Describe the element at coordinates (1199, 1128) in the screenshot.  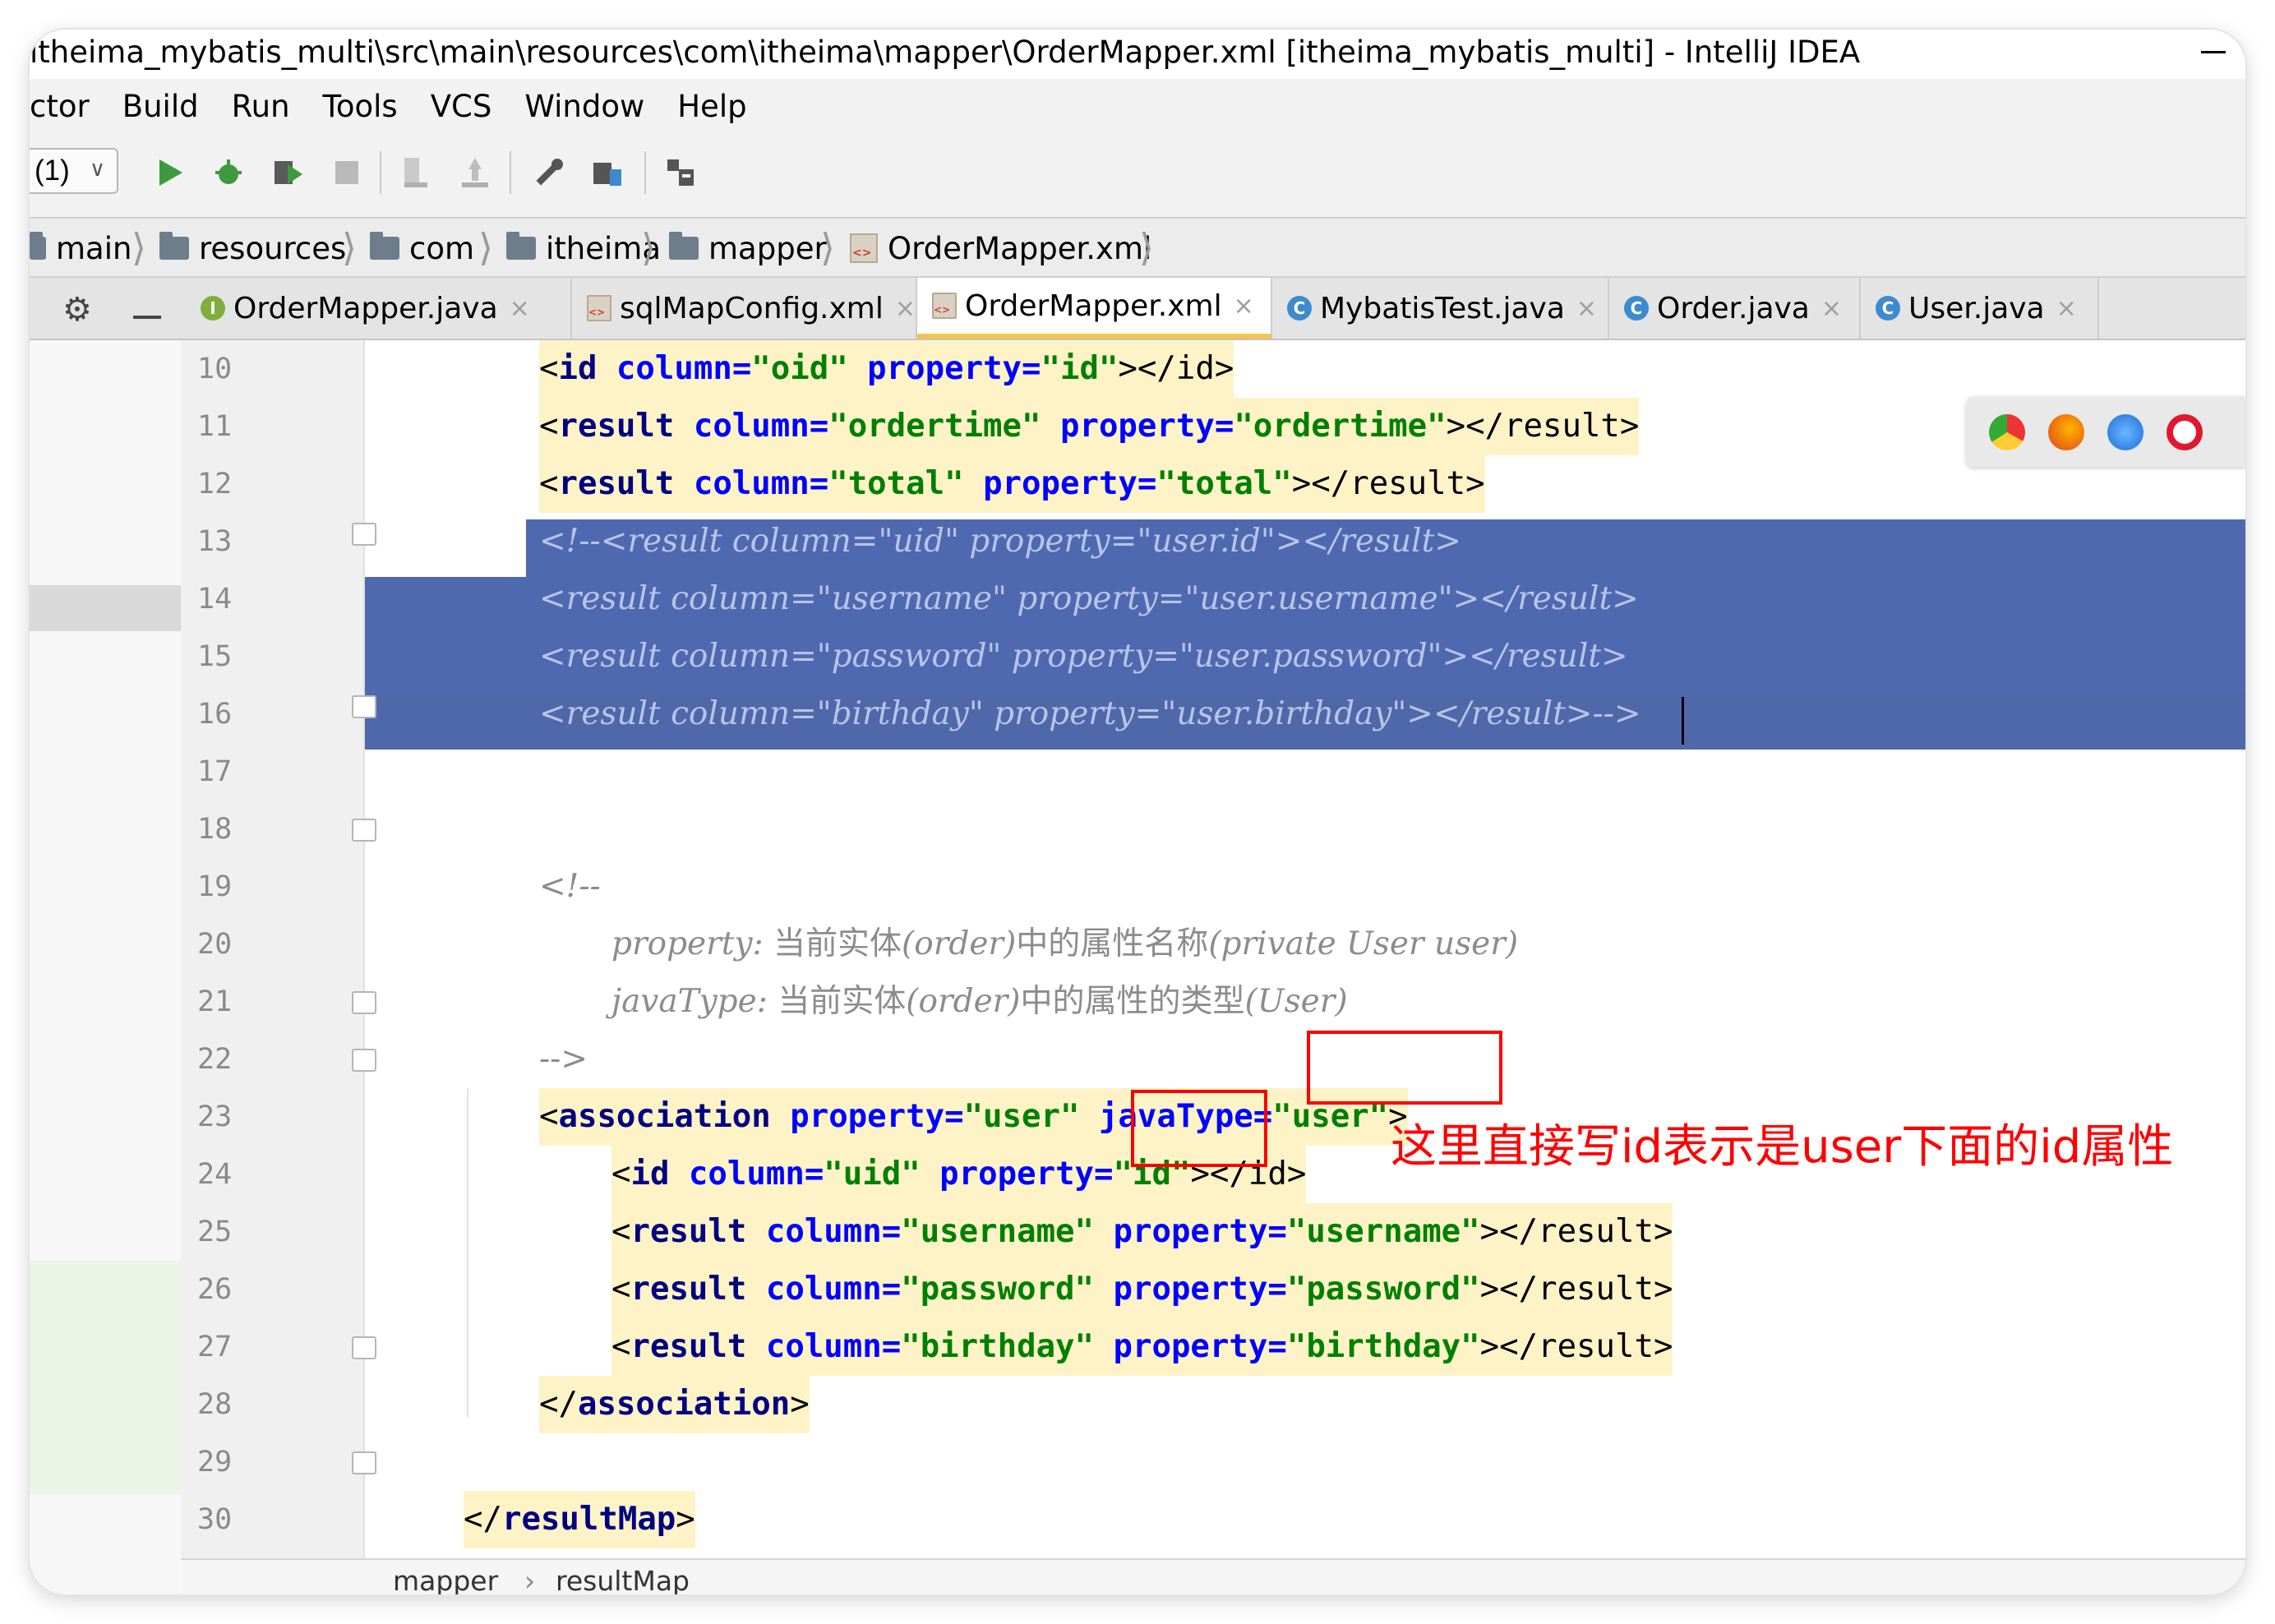
I see `highlight-box-property-id` at that location.